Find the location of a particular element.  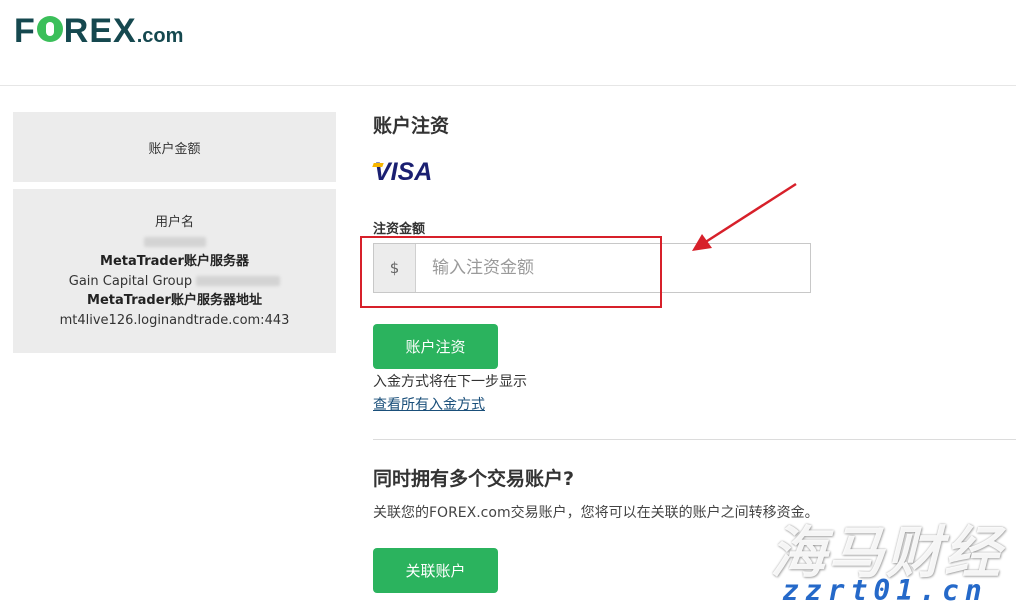

logo-suffix: REX is located at coordinates (100, 31).